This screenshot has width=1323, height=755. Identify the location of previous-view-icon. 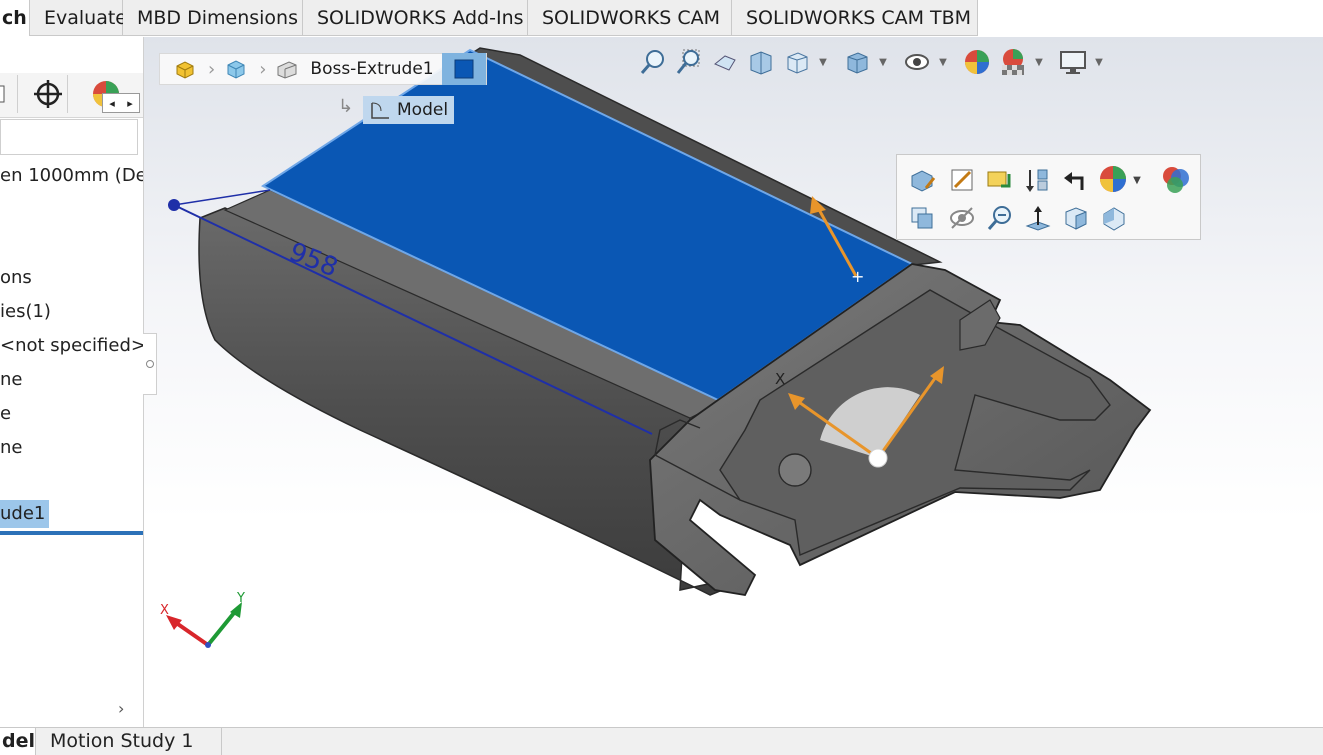
(725, 62).